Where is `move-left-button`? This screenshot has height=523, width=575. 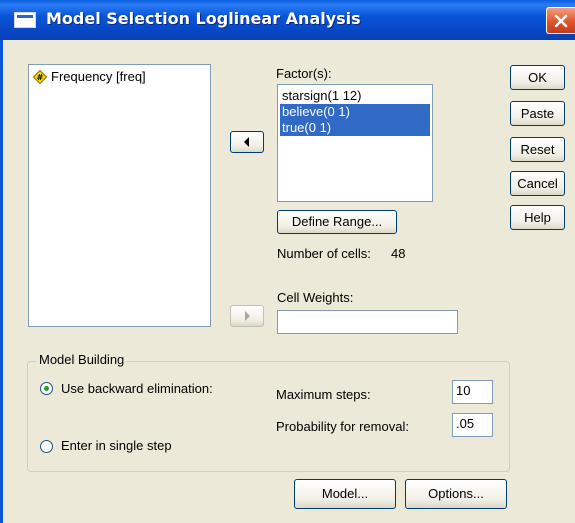
move-left-button is located at coordinates (247, 142).